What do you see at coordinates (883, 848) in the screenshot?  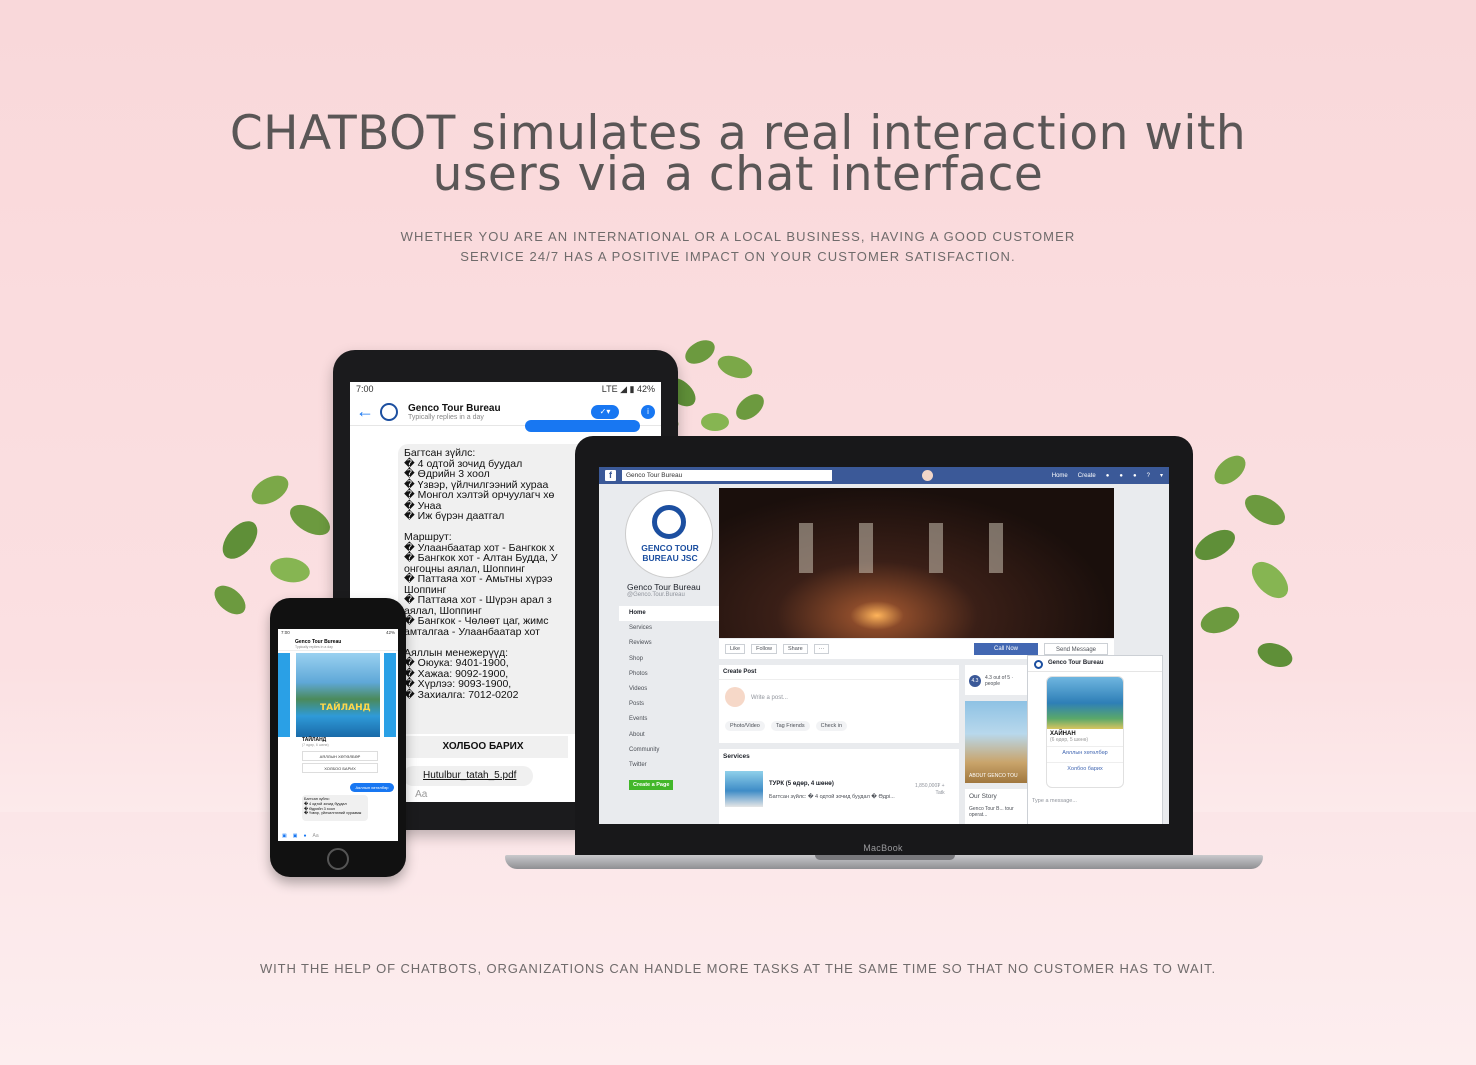 I see `laptop-brand: MacBook` at bounding box center [883, 848].